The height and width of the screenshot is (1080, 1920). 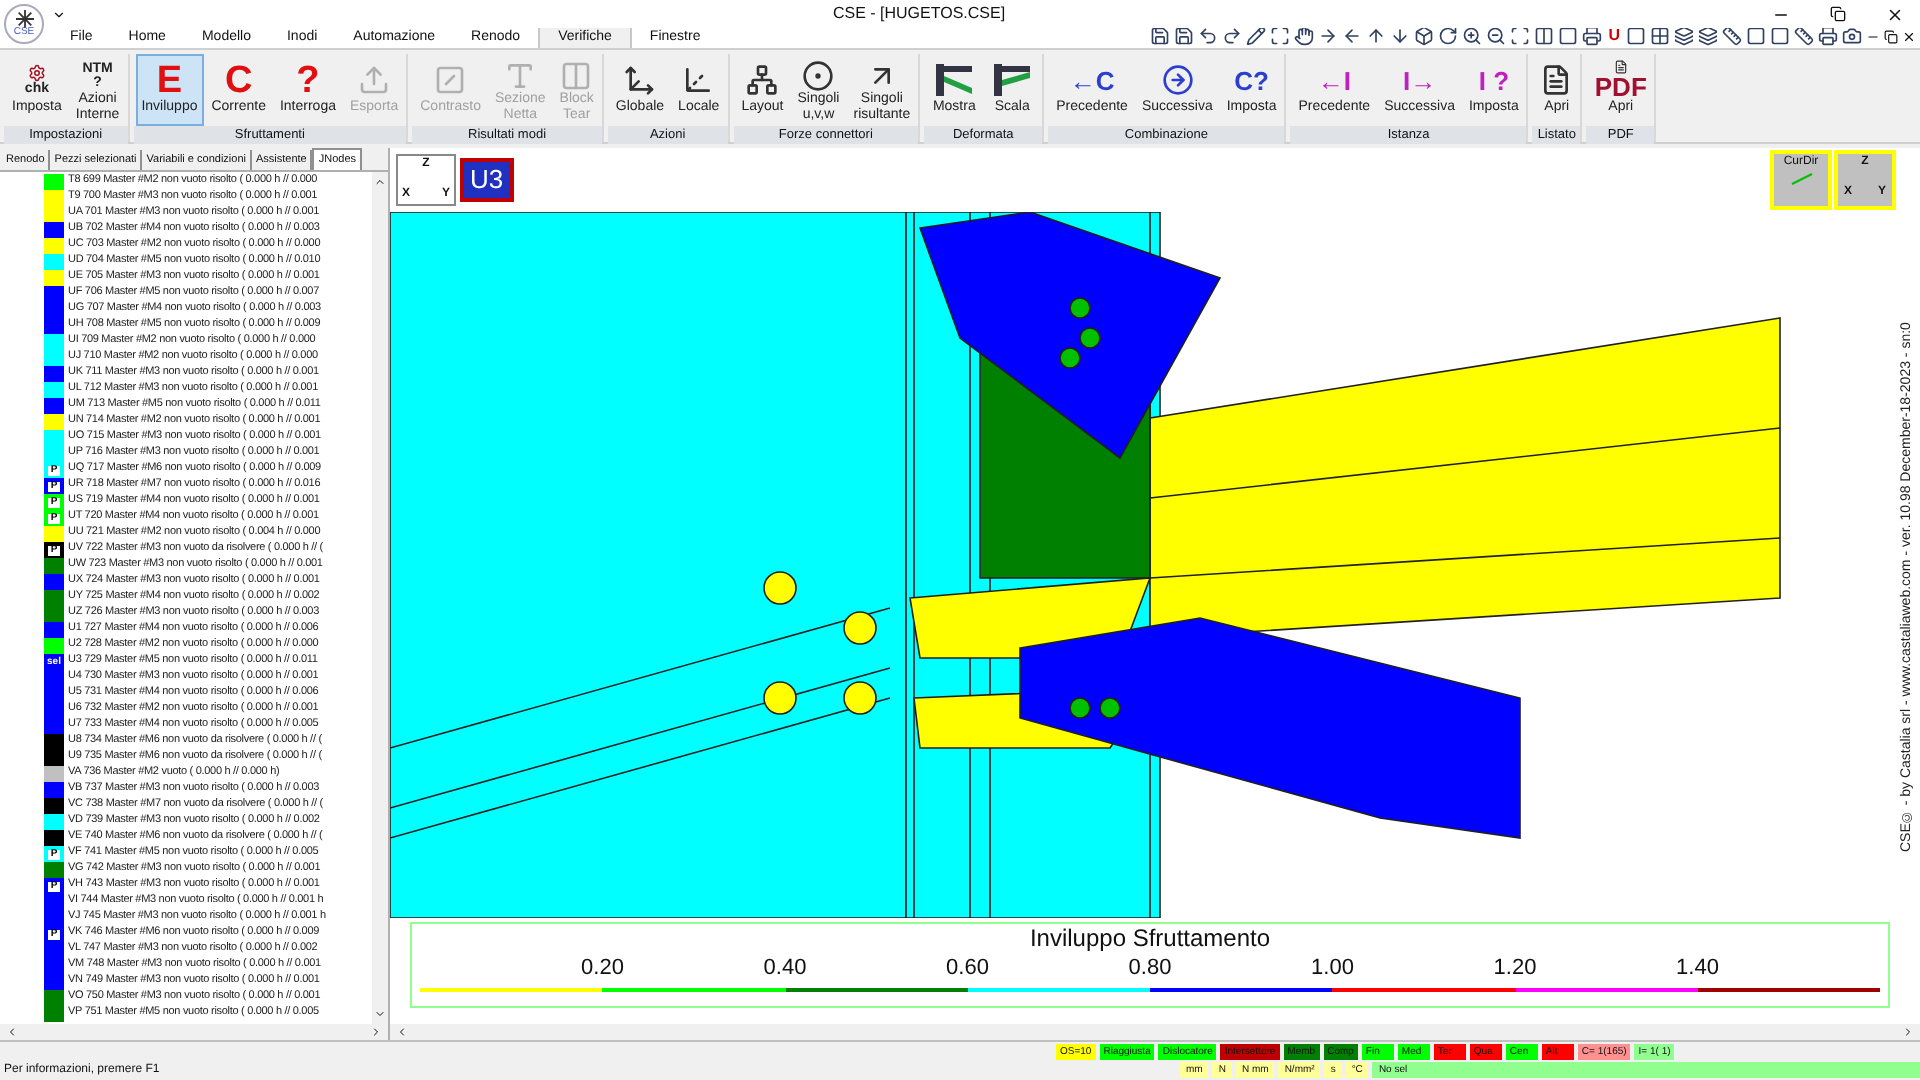 I want to click on pencil-icon, so click(x=1256, y=36).